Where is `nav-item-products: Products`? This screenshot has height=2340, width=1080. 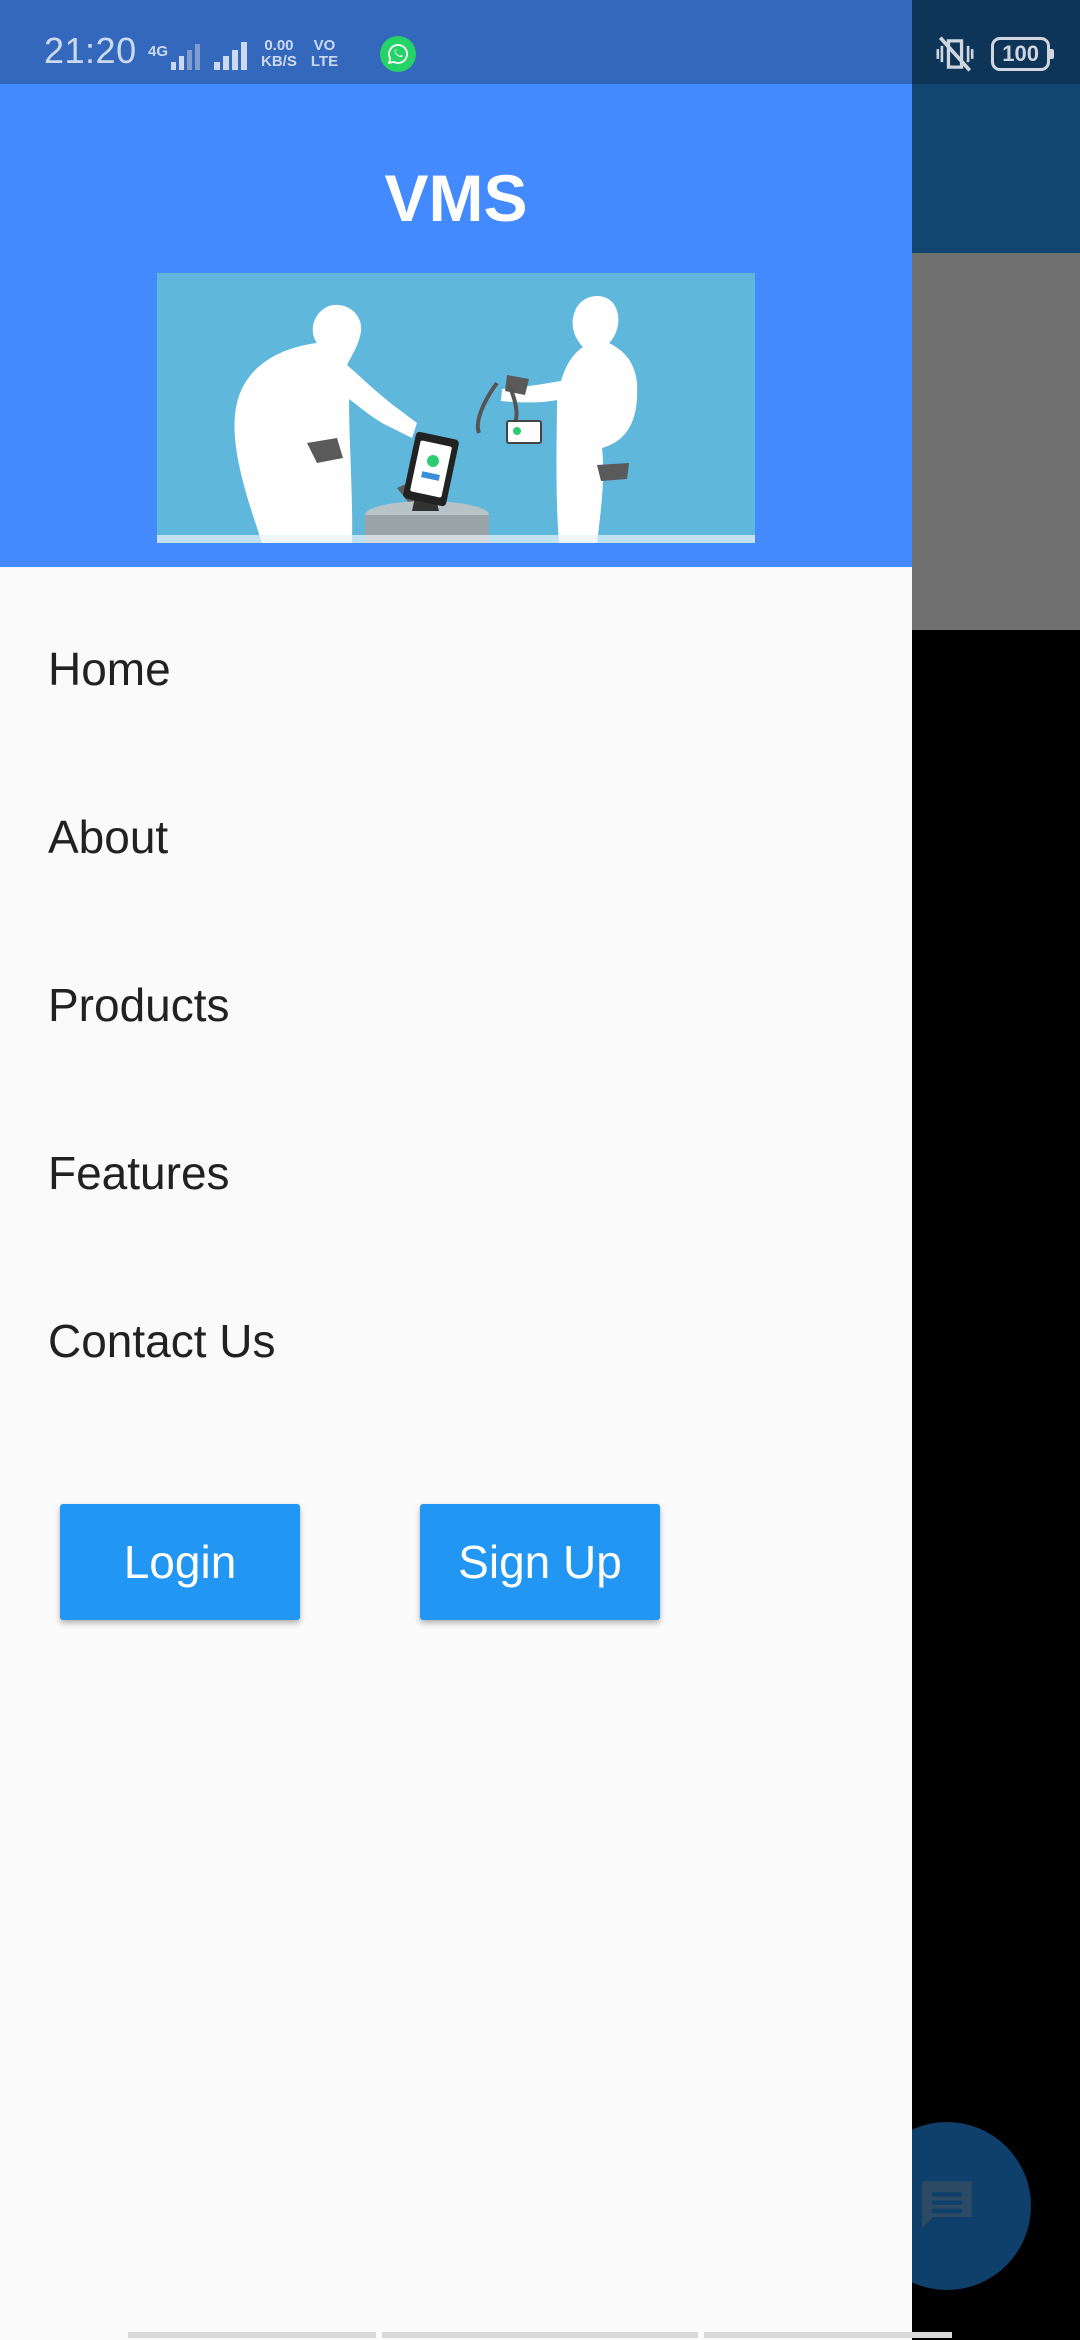
nav-item-products: Products is located at coordinates (456, 1005).